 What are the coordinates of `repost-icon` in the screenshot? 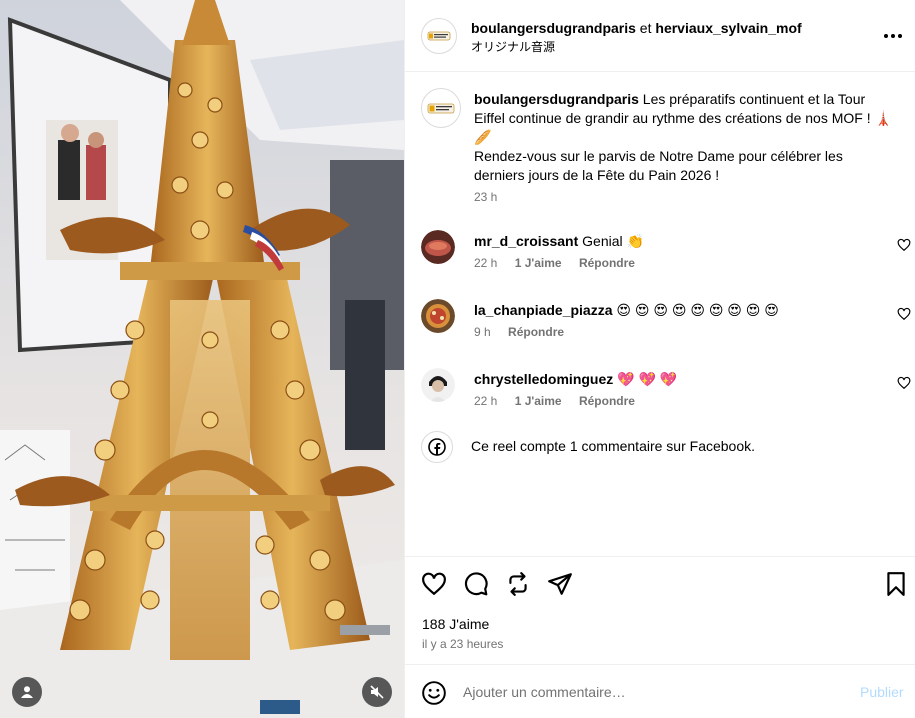 It's located at (518, 584).